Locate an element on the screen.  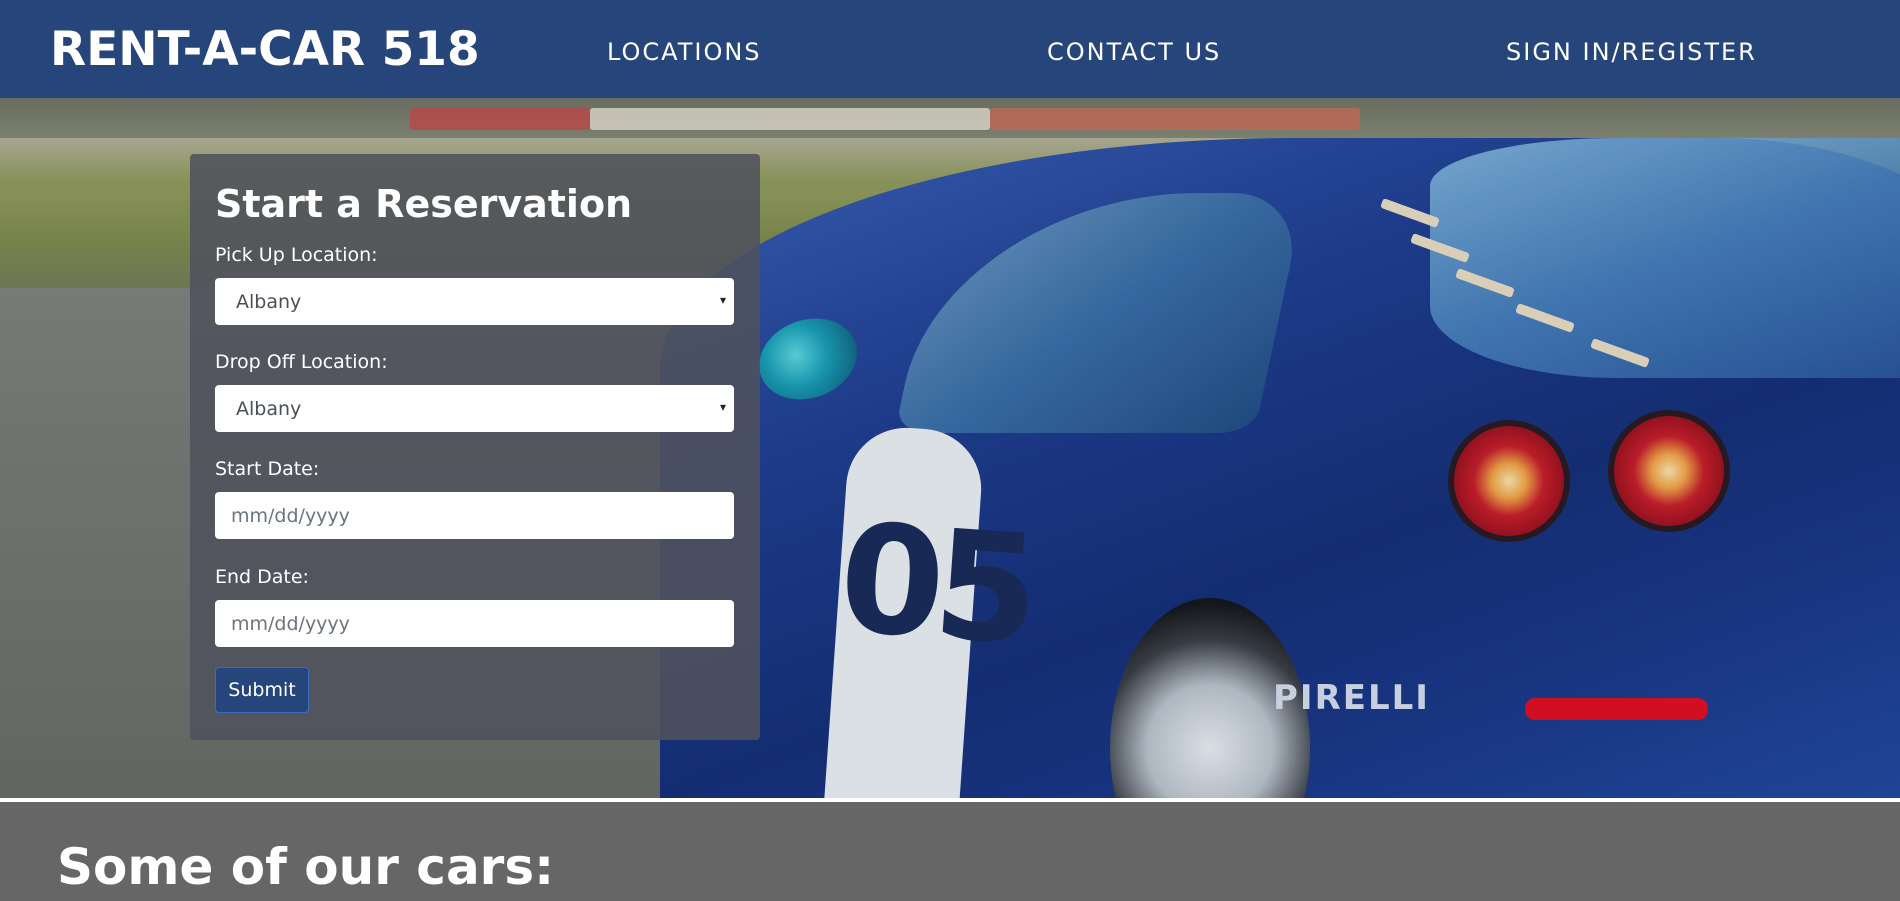
pickup-location-value: Albany is located at coordinates (269, 302).